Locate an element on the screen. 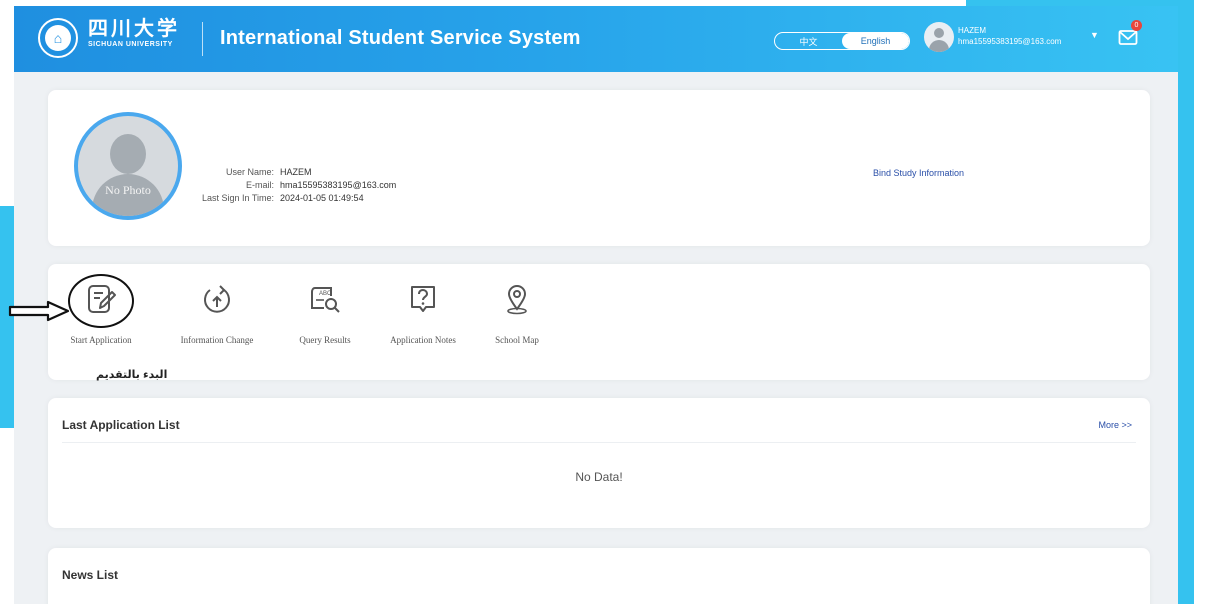 This screenshot has width=1210, height=604. logo-chinese-text: 四川大学 is located at coordinates (134, 28).